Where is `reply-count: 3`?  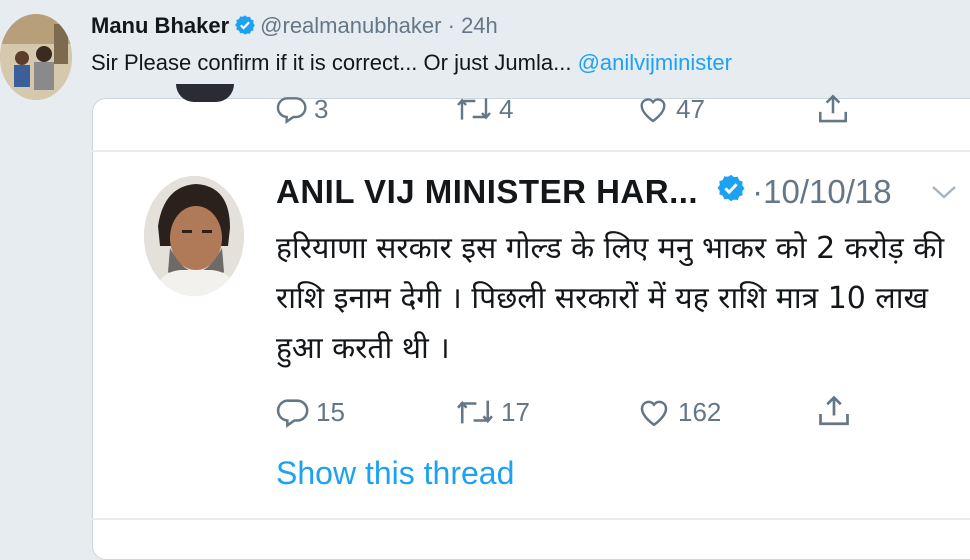
reply-count: 3 is located at coordinates (321, 108).